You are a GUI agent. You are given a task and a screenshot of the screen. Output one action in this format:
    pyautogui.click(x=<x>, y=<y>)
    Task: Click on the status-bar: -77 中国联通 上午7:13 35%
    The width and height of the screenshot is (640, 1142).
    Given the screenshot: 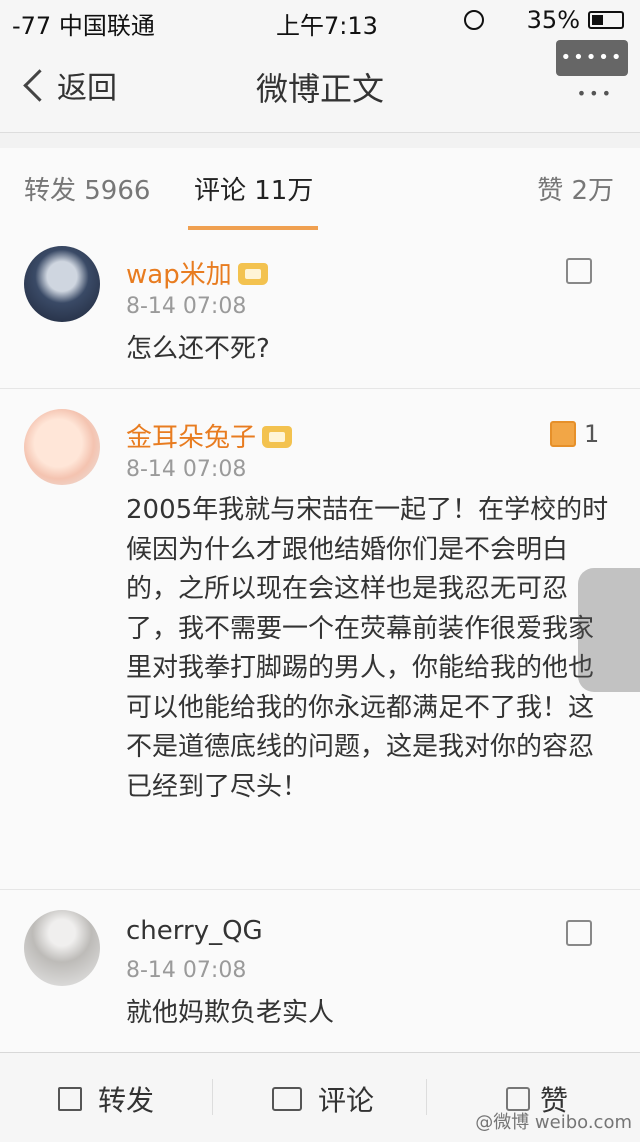 What is the action you would take?
    pyautogui.click(x=320, y=20)
    